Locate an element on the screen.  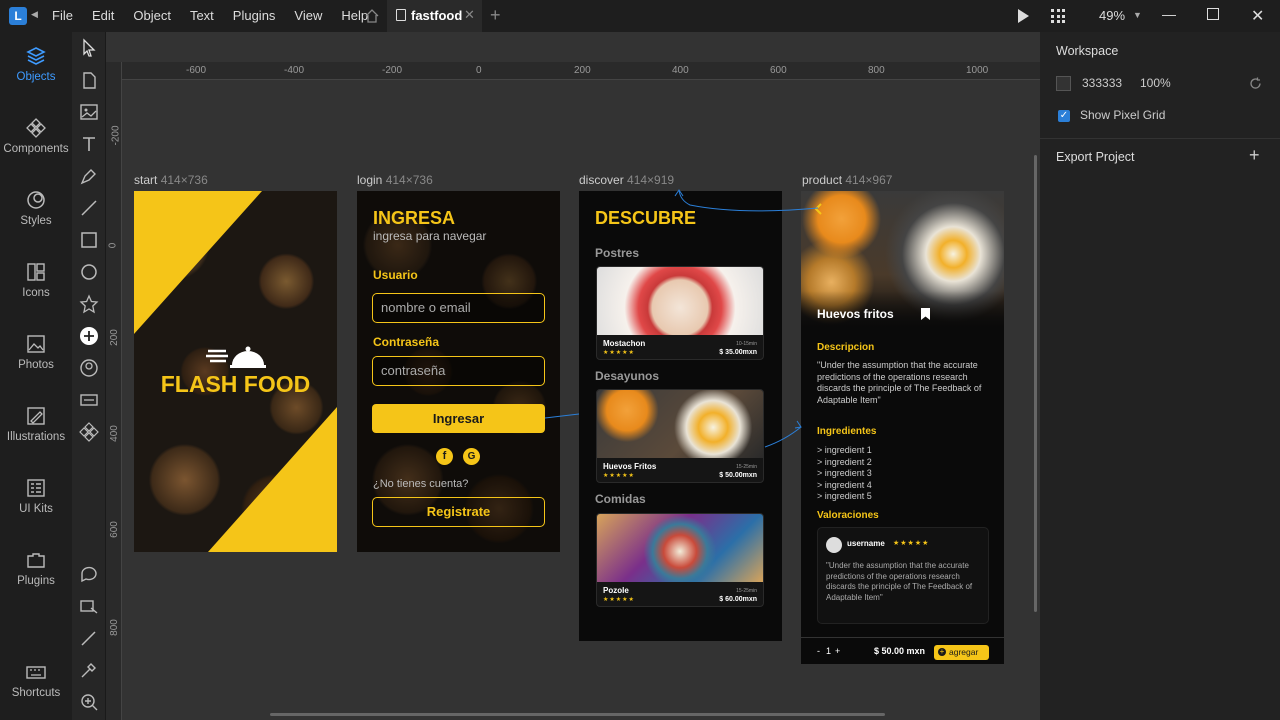
no-account-text: ¿No tienes cuenta? is located at coordinates (421, 484).